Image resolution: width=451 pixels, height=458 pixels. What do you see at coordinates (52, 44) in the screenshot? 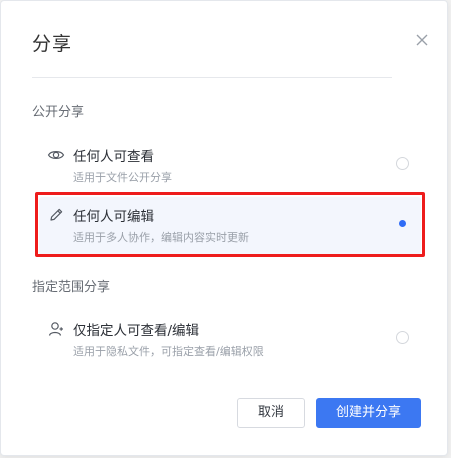
I see `dialog-title: 分享` at bounding box center [52, 44].